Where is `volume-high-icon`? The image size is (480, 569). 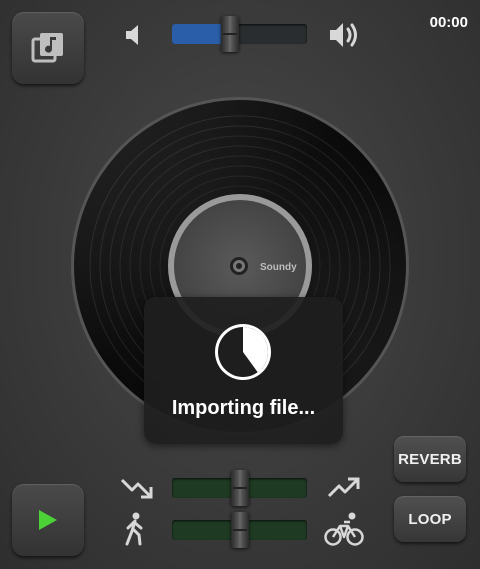
volume-high-icon is located at coordinates (345, 35).